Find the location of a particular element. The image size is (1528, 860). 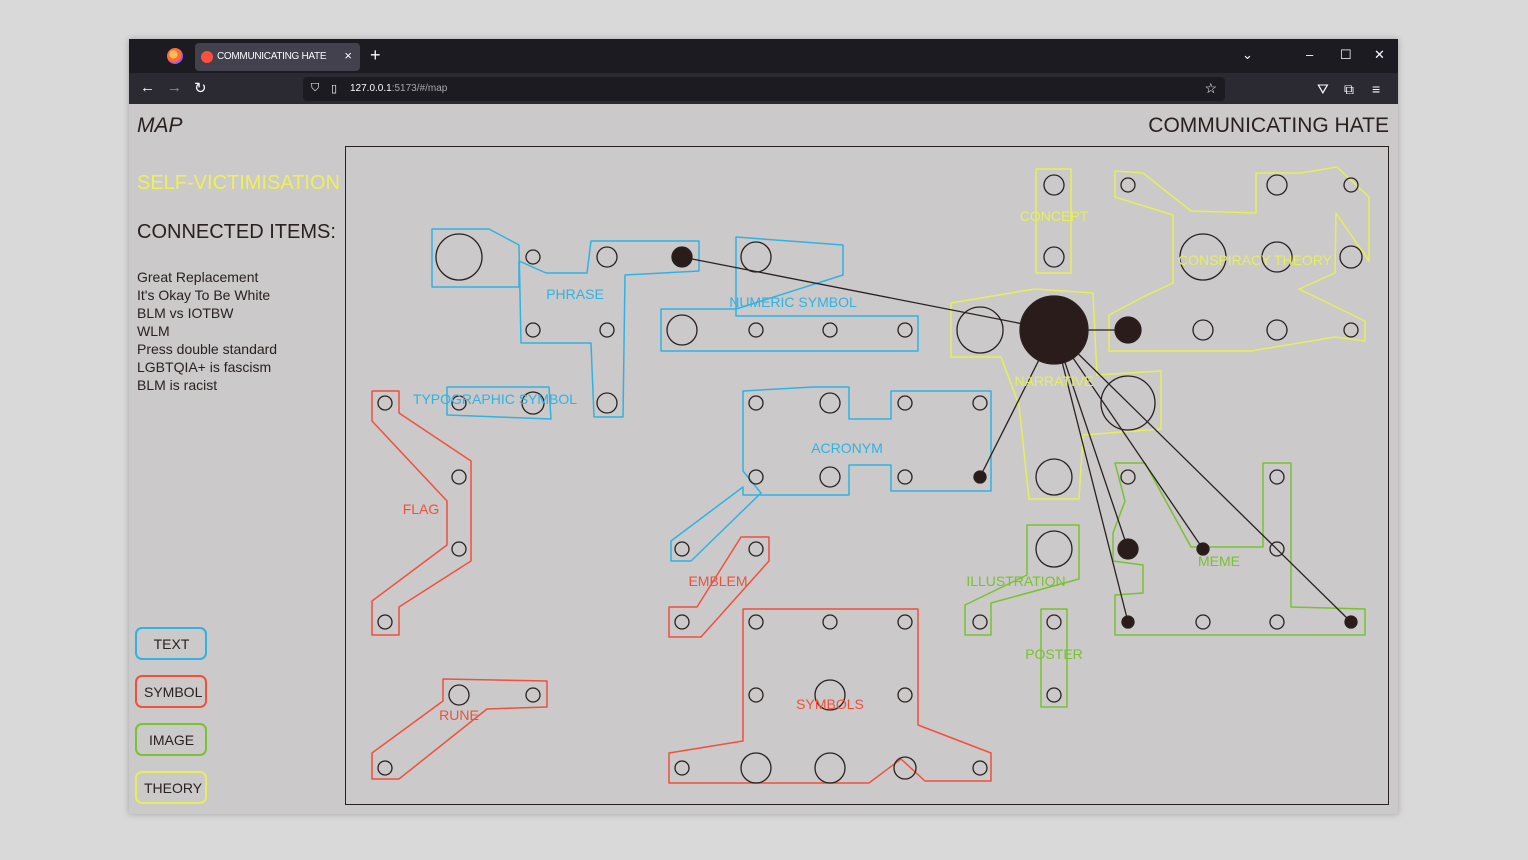

connected-item: BLM vs IOTBW is located at coordinates (207, 313).